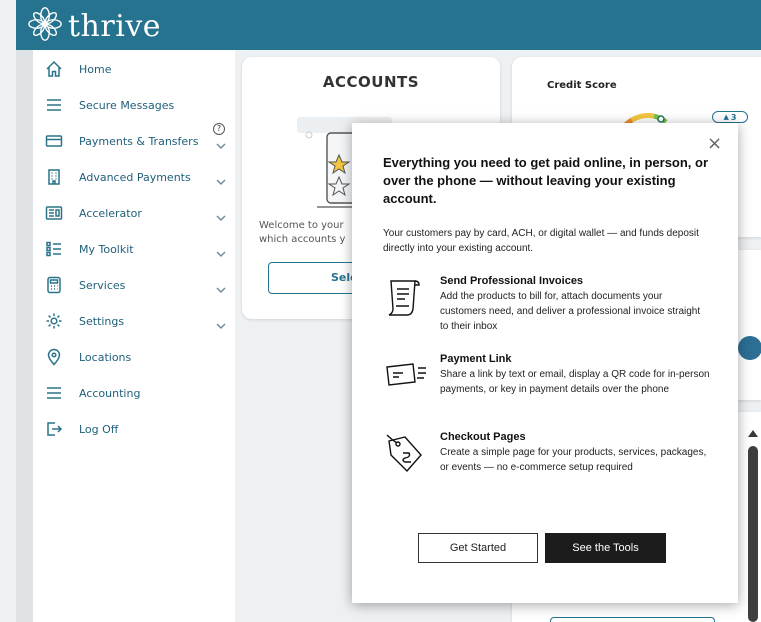 This screenshot has width=761, height=622. I want to click on sidebar-item-accelerator: Accelerator, so click(142, 213).